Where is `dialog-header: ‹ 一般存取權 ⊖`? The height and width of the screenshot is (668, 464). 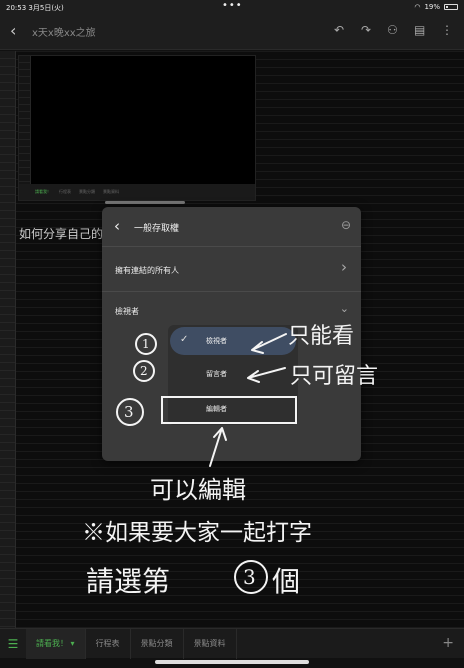 dialog-header: ‹ 一般存取權 ⊖ is located at coordinates (231, 227).